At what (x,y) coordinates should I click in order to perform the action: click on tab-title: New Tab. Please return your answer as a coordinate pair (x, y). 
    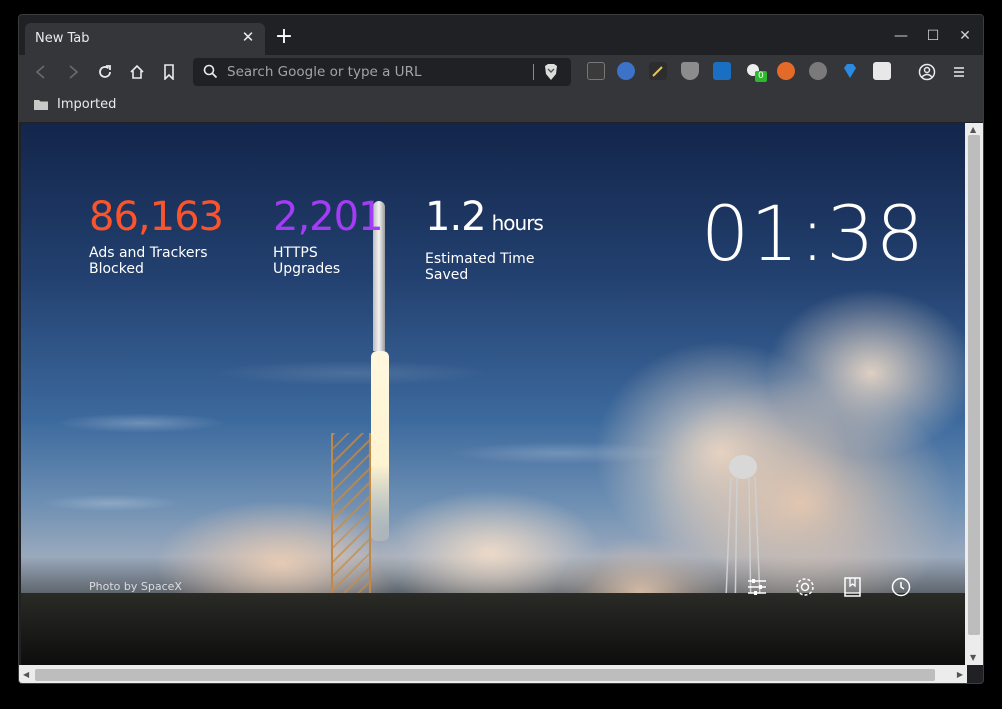
    Looking at the image, I should click on (62, 38).